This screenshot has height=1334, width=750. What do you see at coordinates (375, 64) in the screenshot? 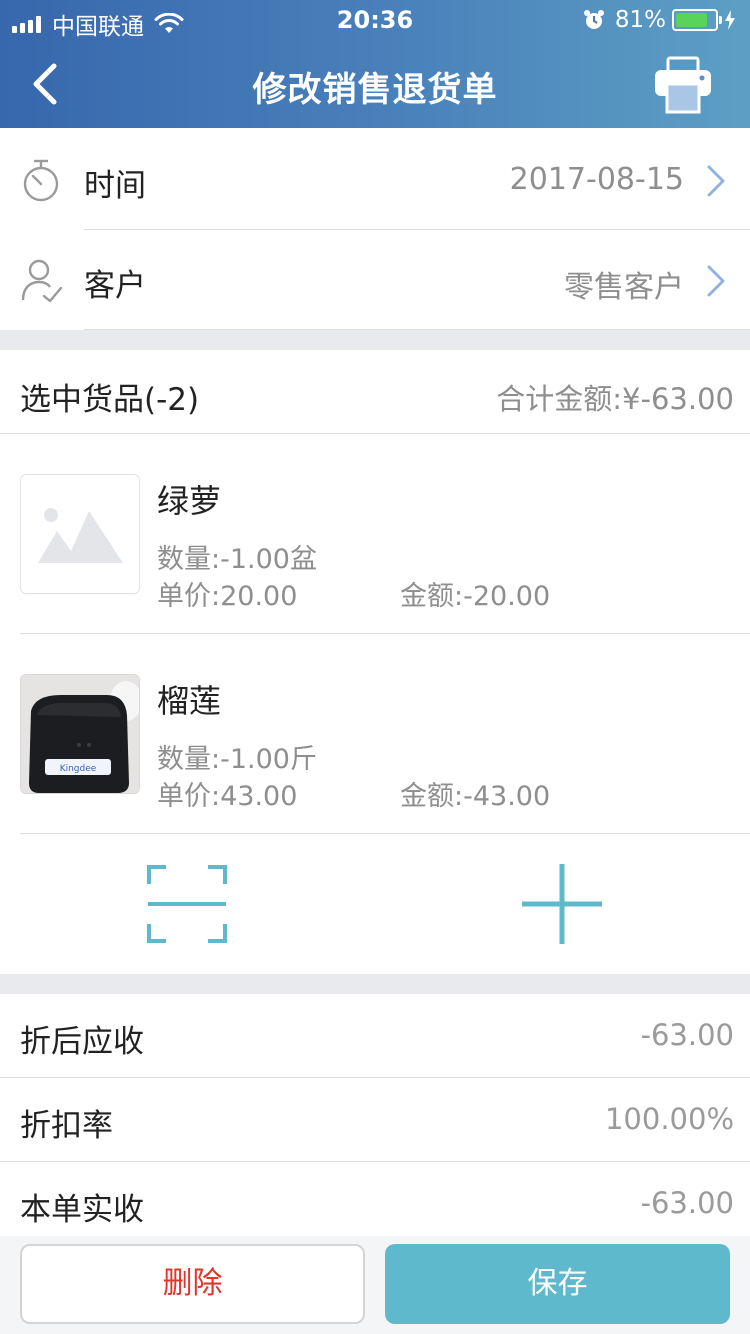
I see `header-bar: 中国联通 20:36 81% 修改销售退货单` at bounding box center [375, 64].